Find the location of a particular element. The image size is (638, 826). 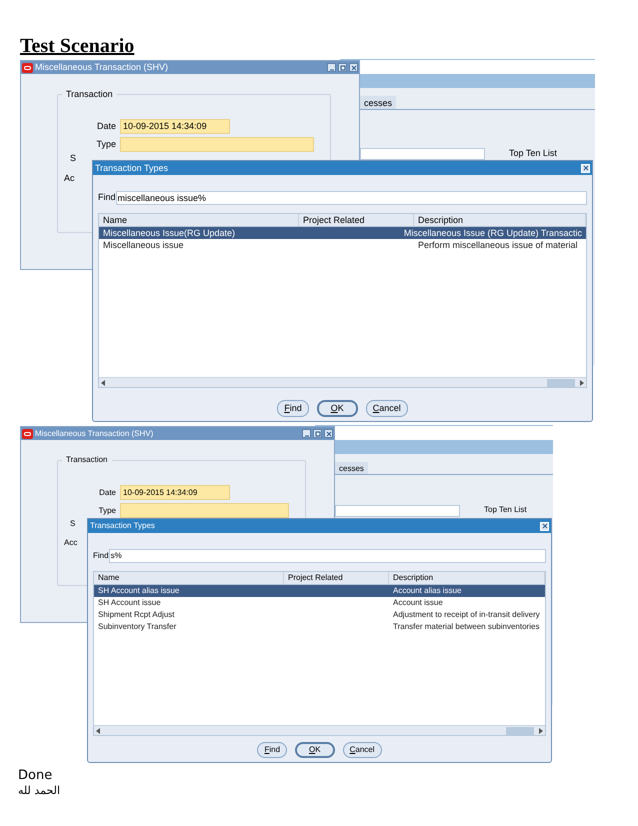

find-field: miscellaneous issue% is located at coordinates (351, 198).